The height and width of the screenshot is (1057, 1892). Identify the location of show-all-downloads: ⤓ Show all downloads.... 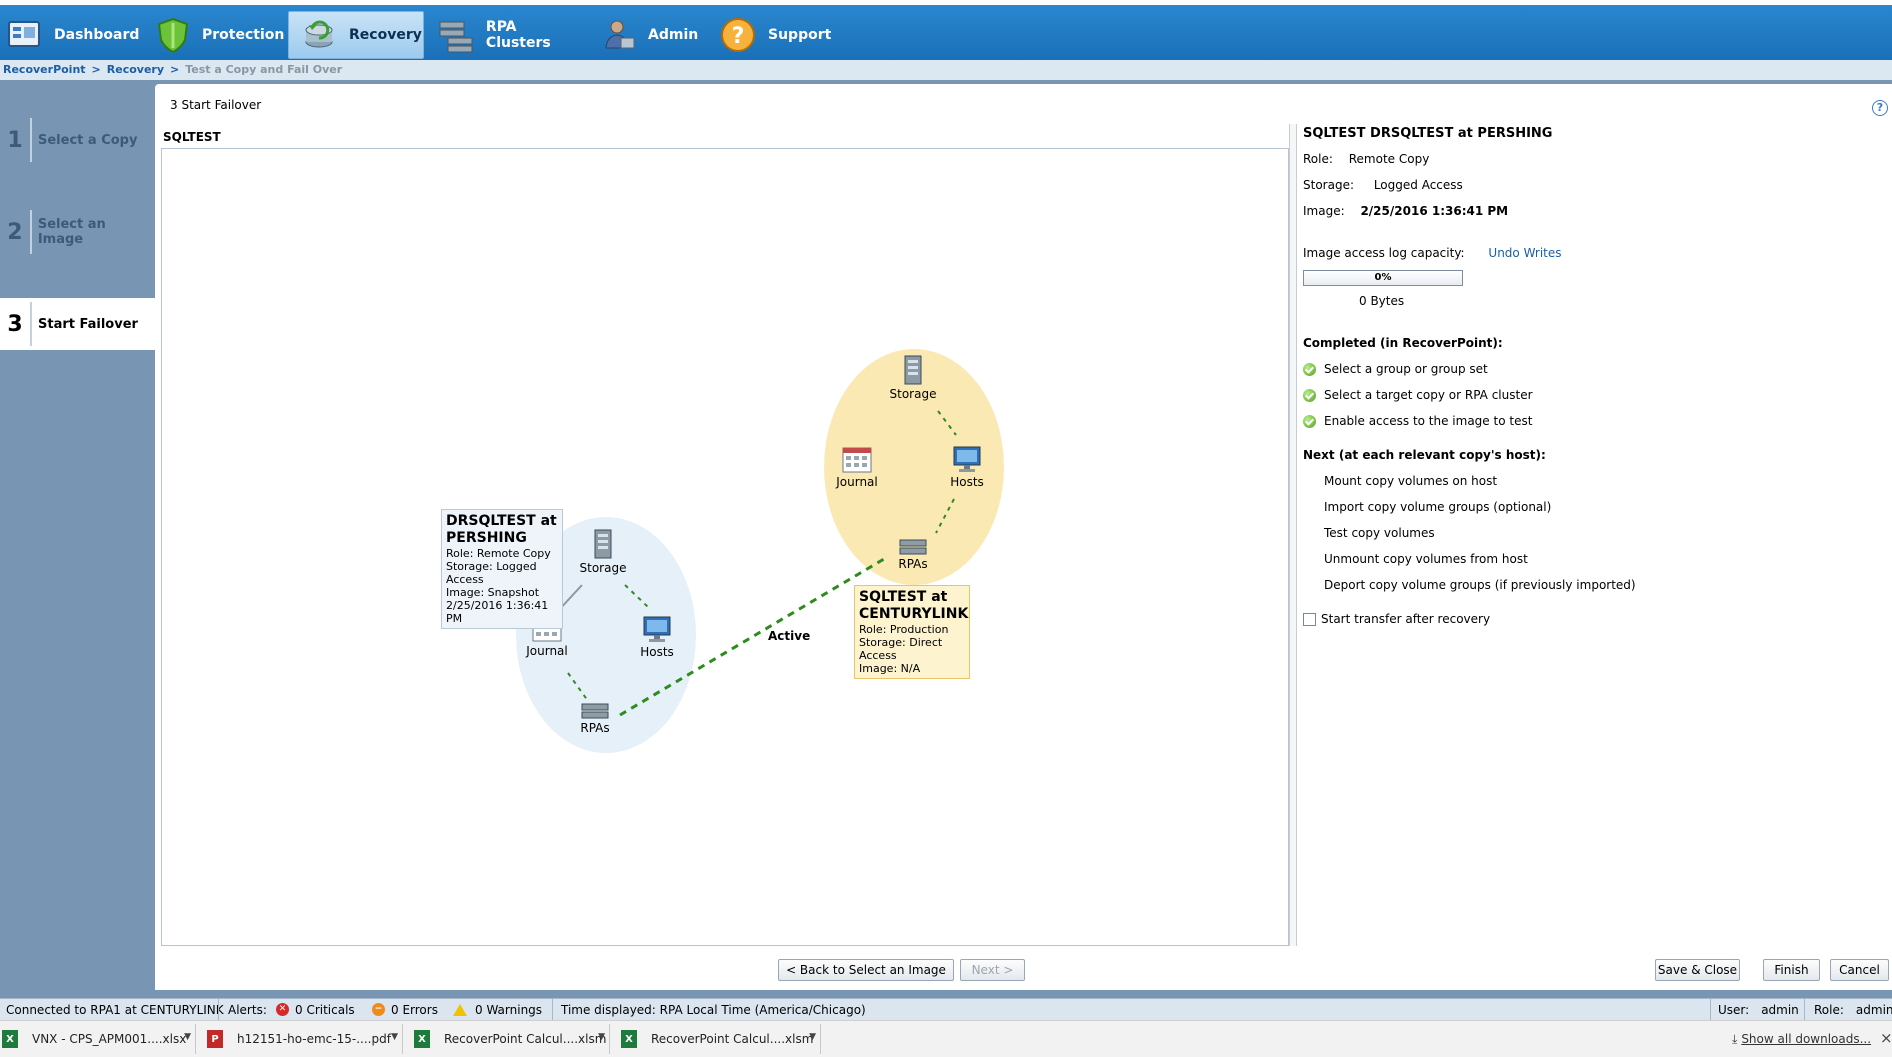
(1801, 1039).